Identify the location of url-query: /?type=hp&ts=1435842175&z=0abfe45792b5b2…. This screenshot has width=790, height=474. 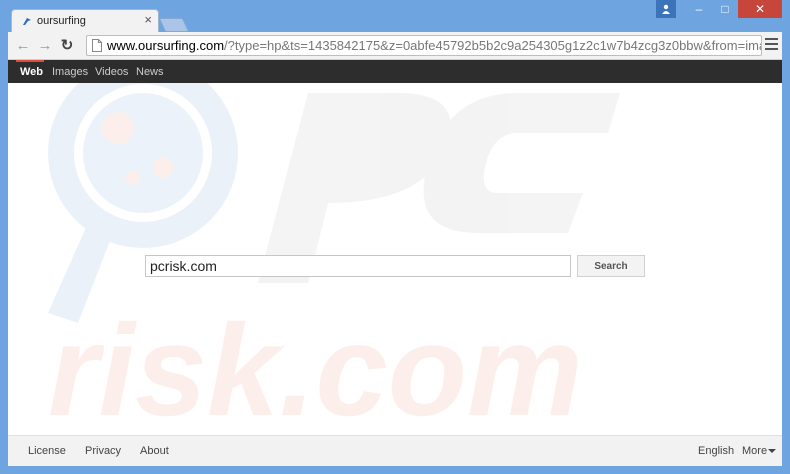
(493, 45).